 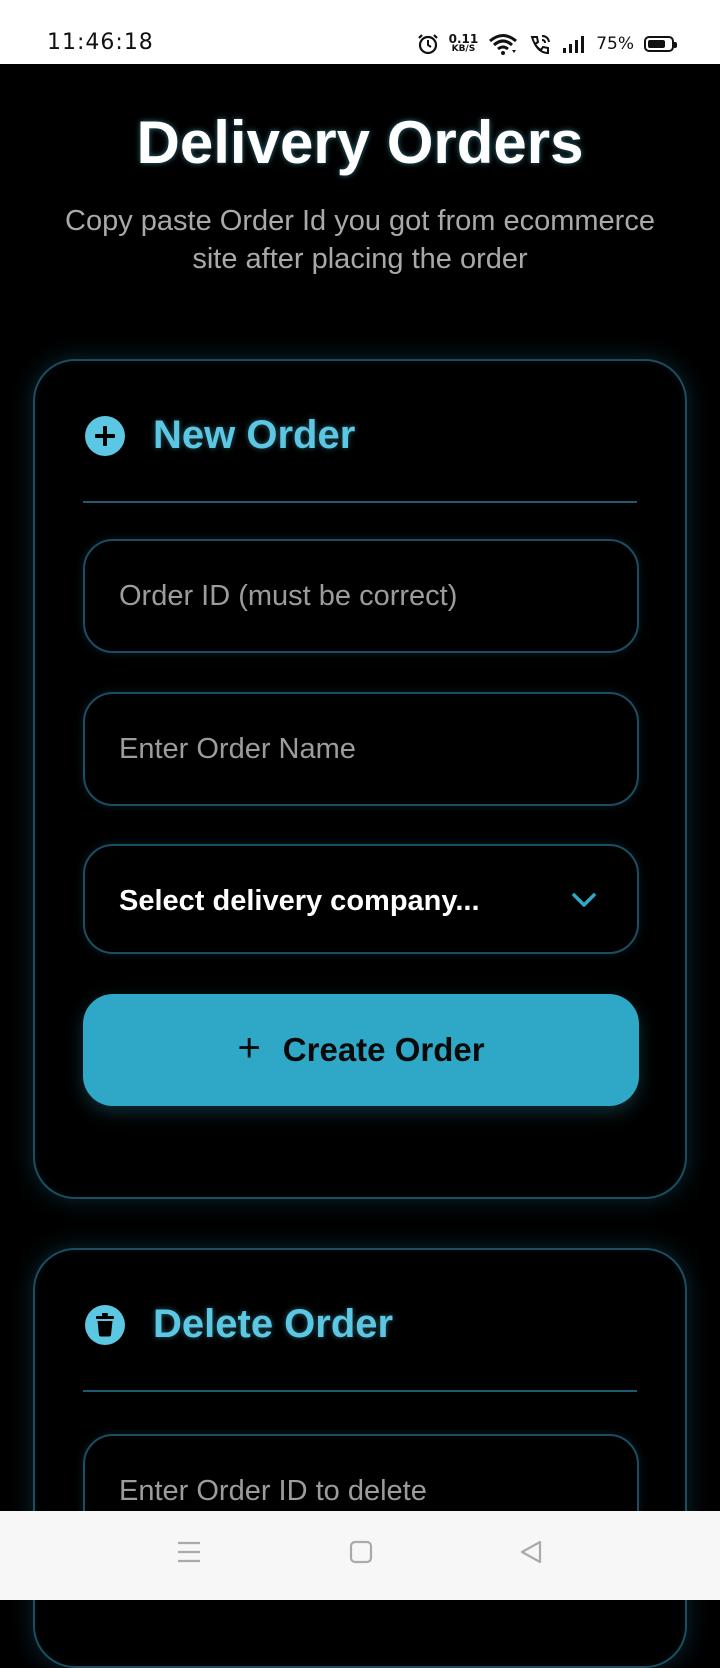 I want to click on network-speed: 0.11 KB/S, so click(x=463, y=43).